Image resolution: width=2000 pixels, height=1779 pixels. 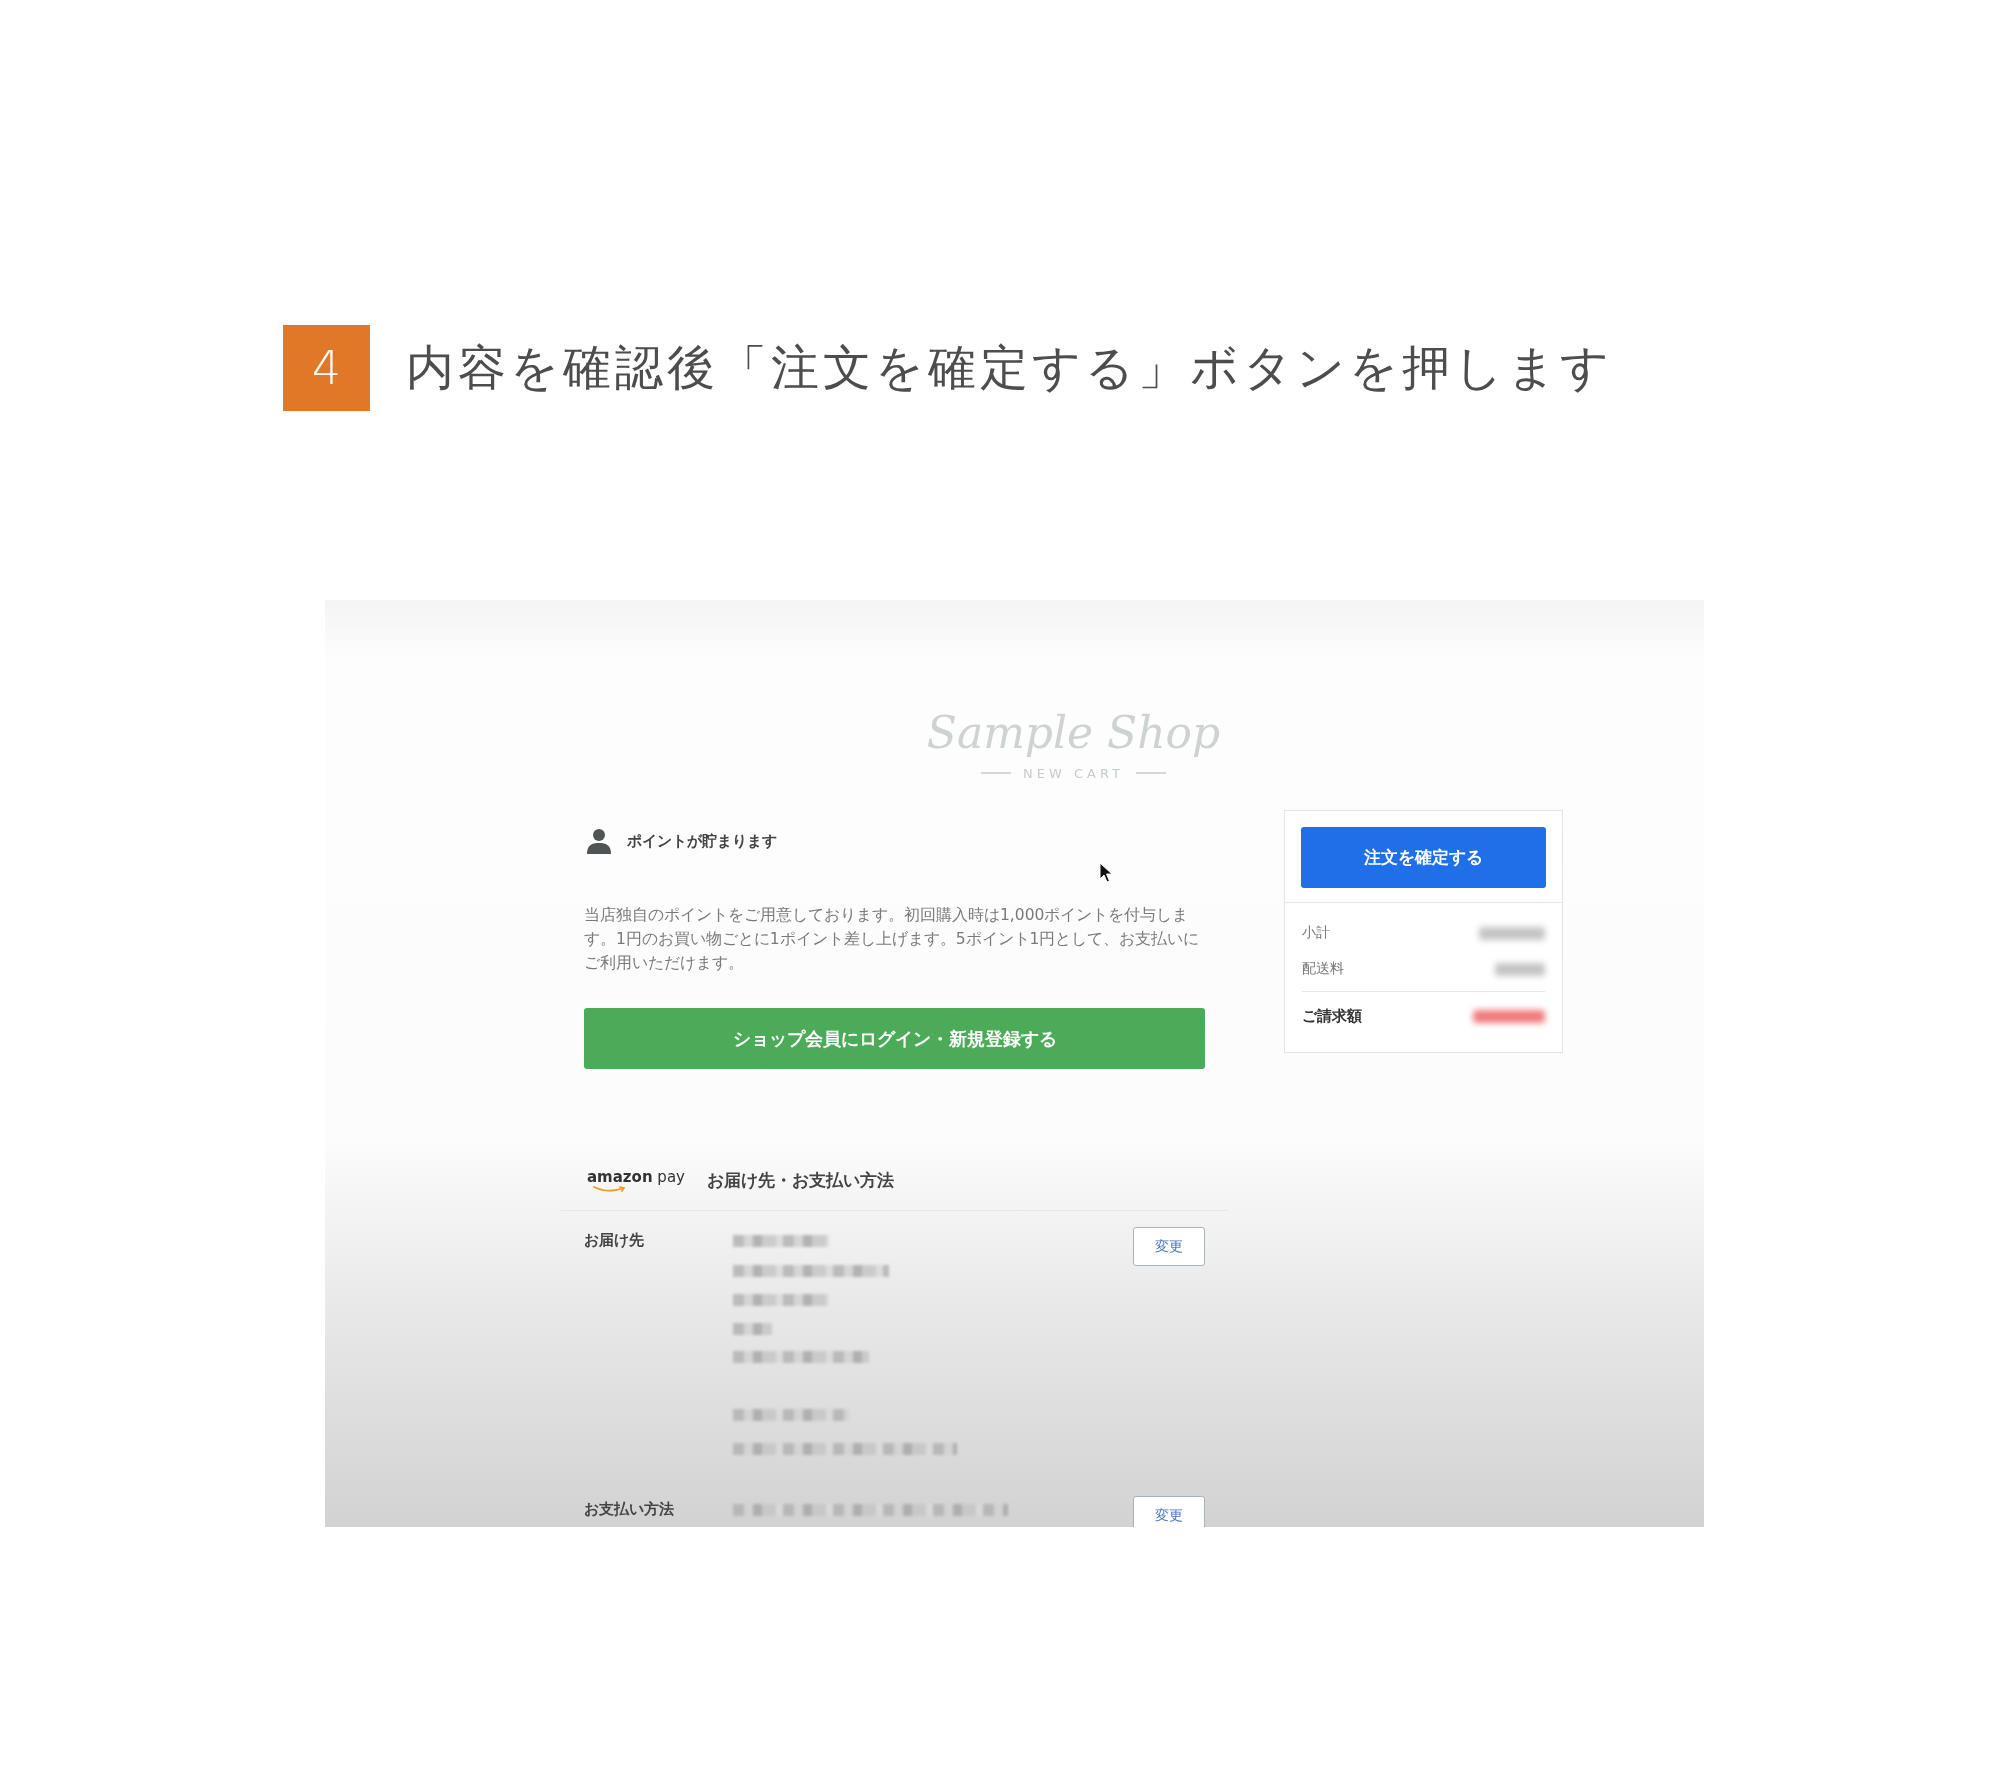 What do you see at coordinates (800, 1180) in the screenshot?
I see `shipping-payment-heading: お届け先・お支払い方法` at bounding box center [800, 1180].